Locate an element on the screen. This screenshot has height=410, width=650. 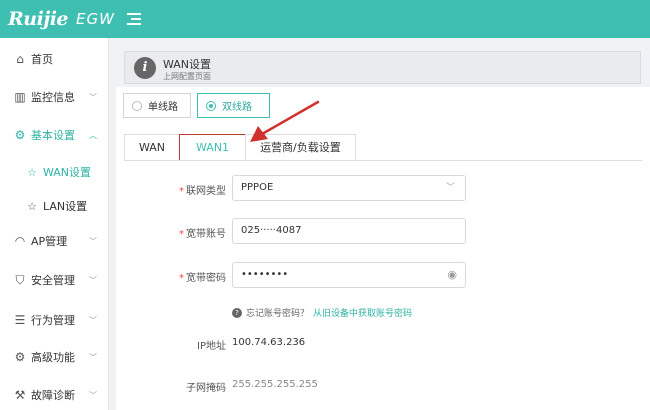
shield-icon: ⛉ is located at coordinates (20, 279).